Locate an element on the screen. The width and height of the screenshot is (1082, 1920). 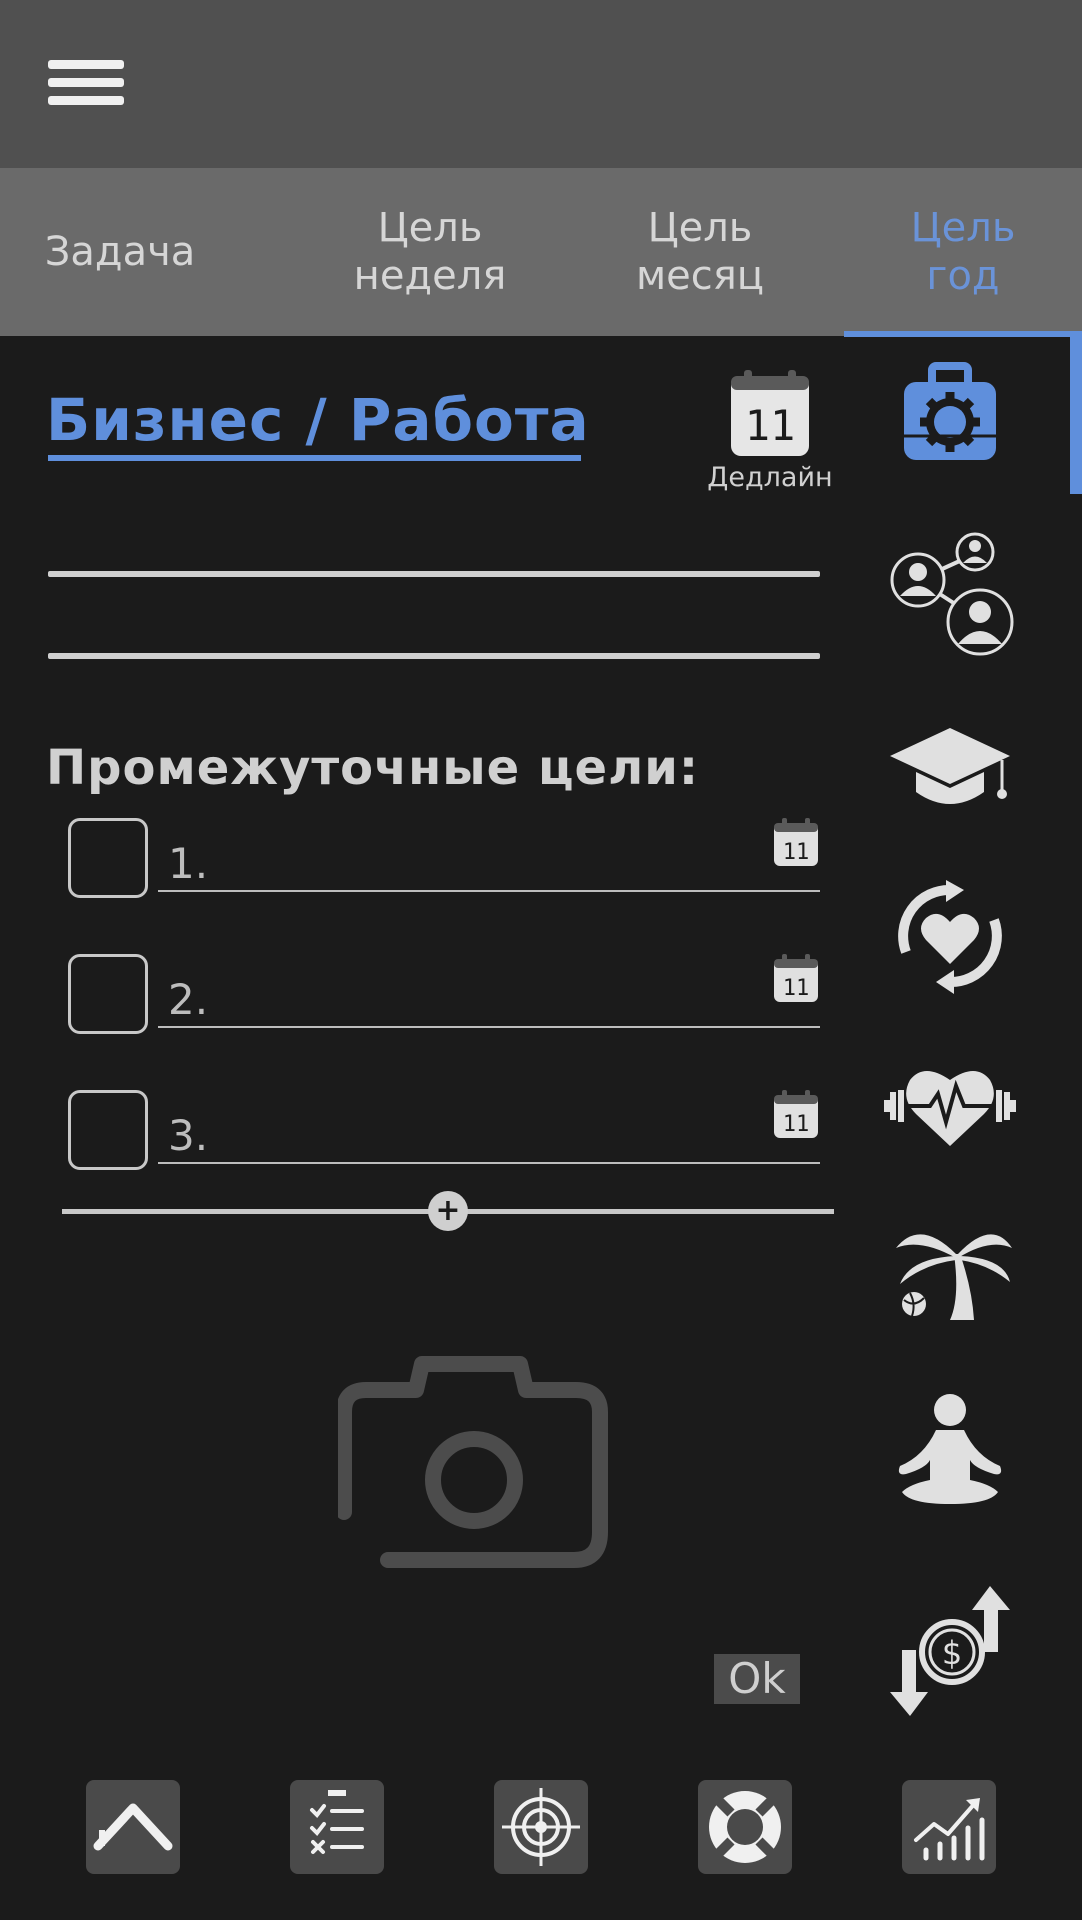
tab-task: Задача is located at coordinates (120, 252).